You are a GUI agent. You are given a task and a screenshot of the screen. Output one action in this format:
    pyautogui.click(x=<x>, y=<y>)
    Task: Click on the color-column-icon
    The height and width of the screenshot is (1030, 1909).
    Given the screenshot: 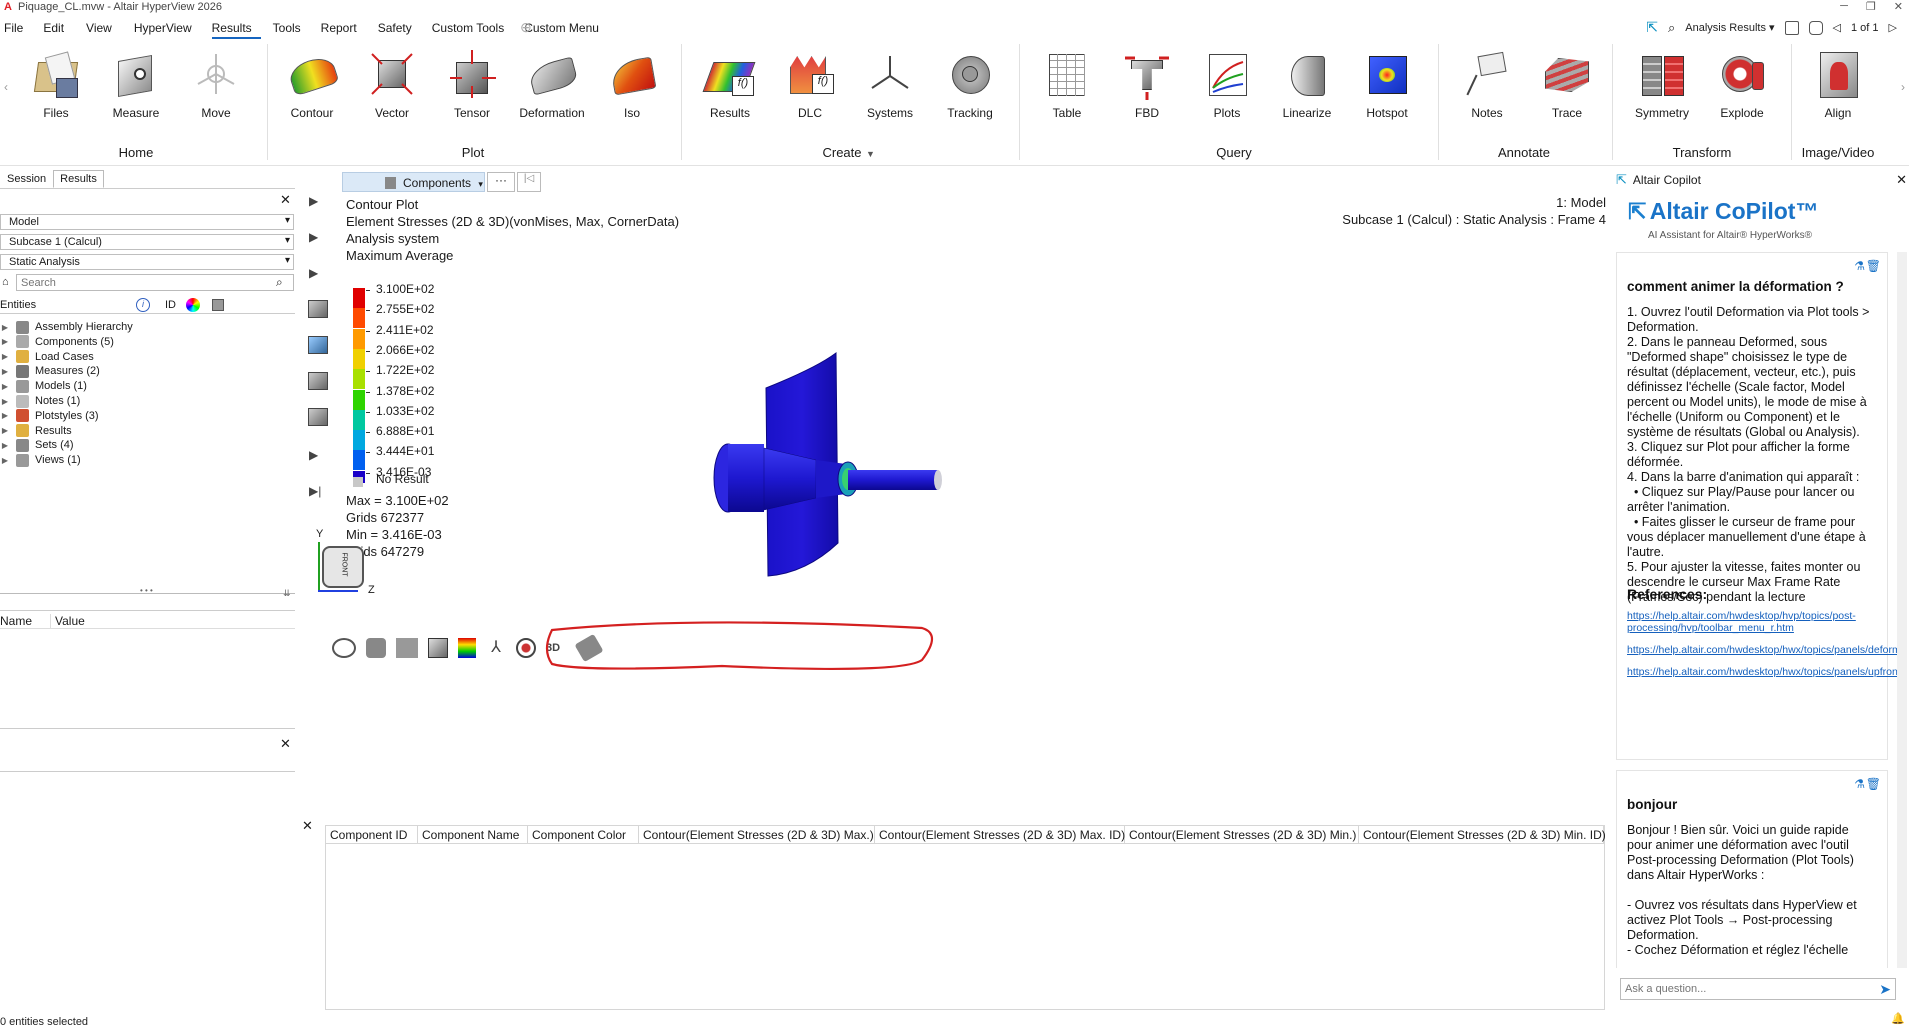 What is the action you would take?
    pyautogui.click(x=193, y=305)
    